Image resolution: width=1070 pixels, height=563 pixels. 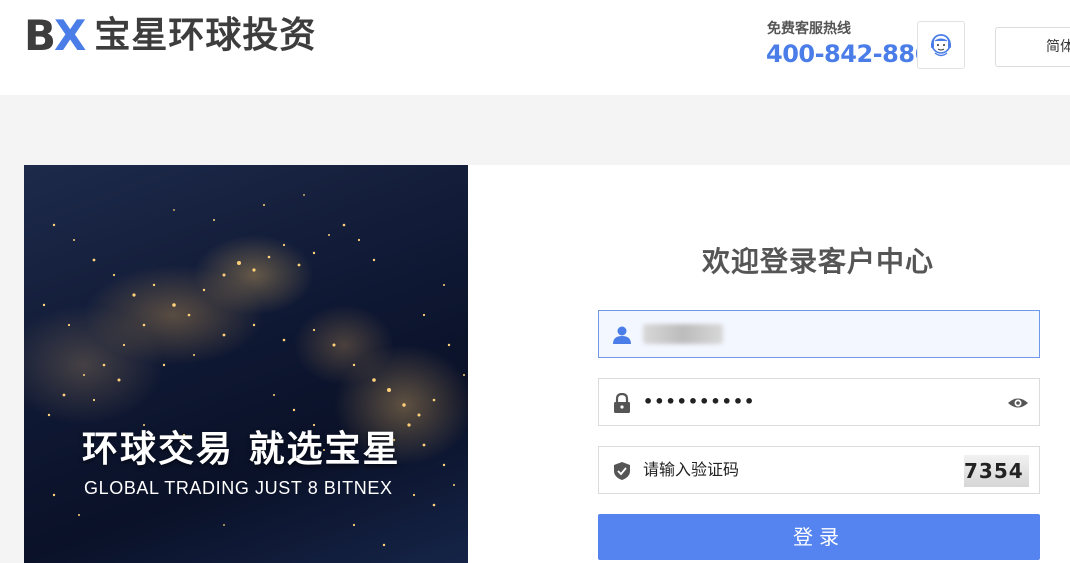 I want to click on language-select-button: 简体, so click(x=1032, y=47).